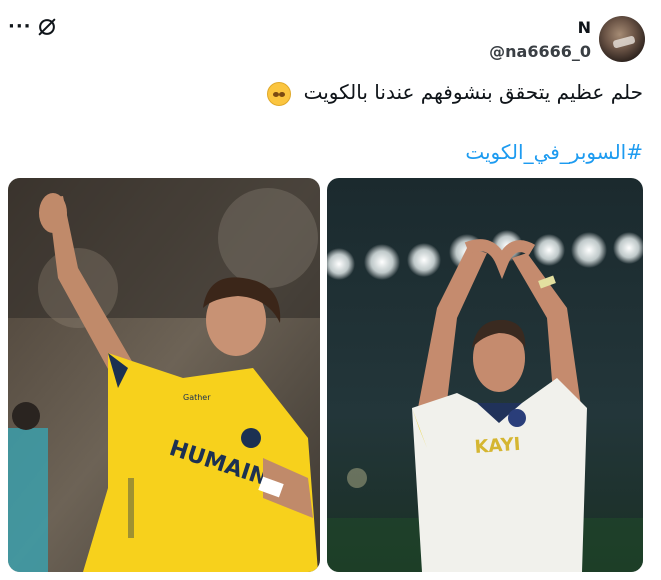 The height and width of the screenshot is (580, 661). Describe the element at coordinates (540, 51) in the screenshot. I see `author-handle: @na6666_0` at that location.